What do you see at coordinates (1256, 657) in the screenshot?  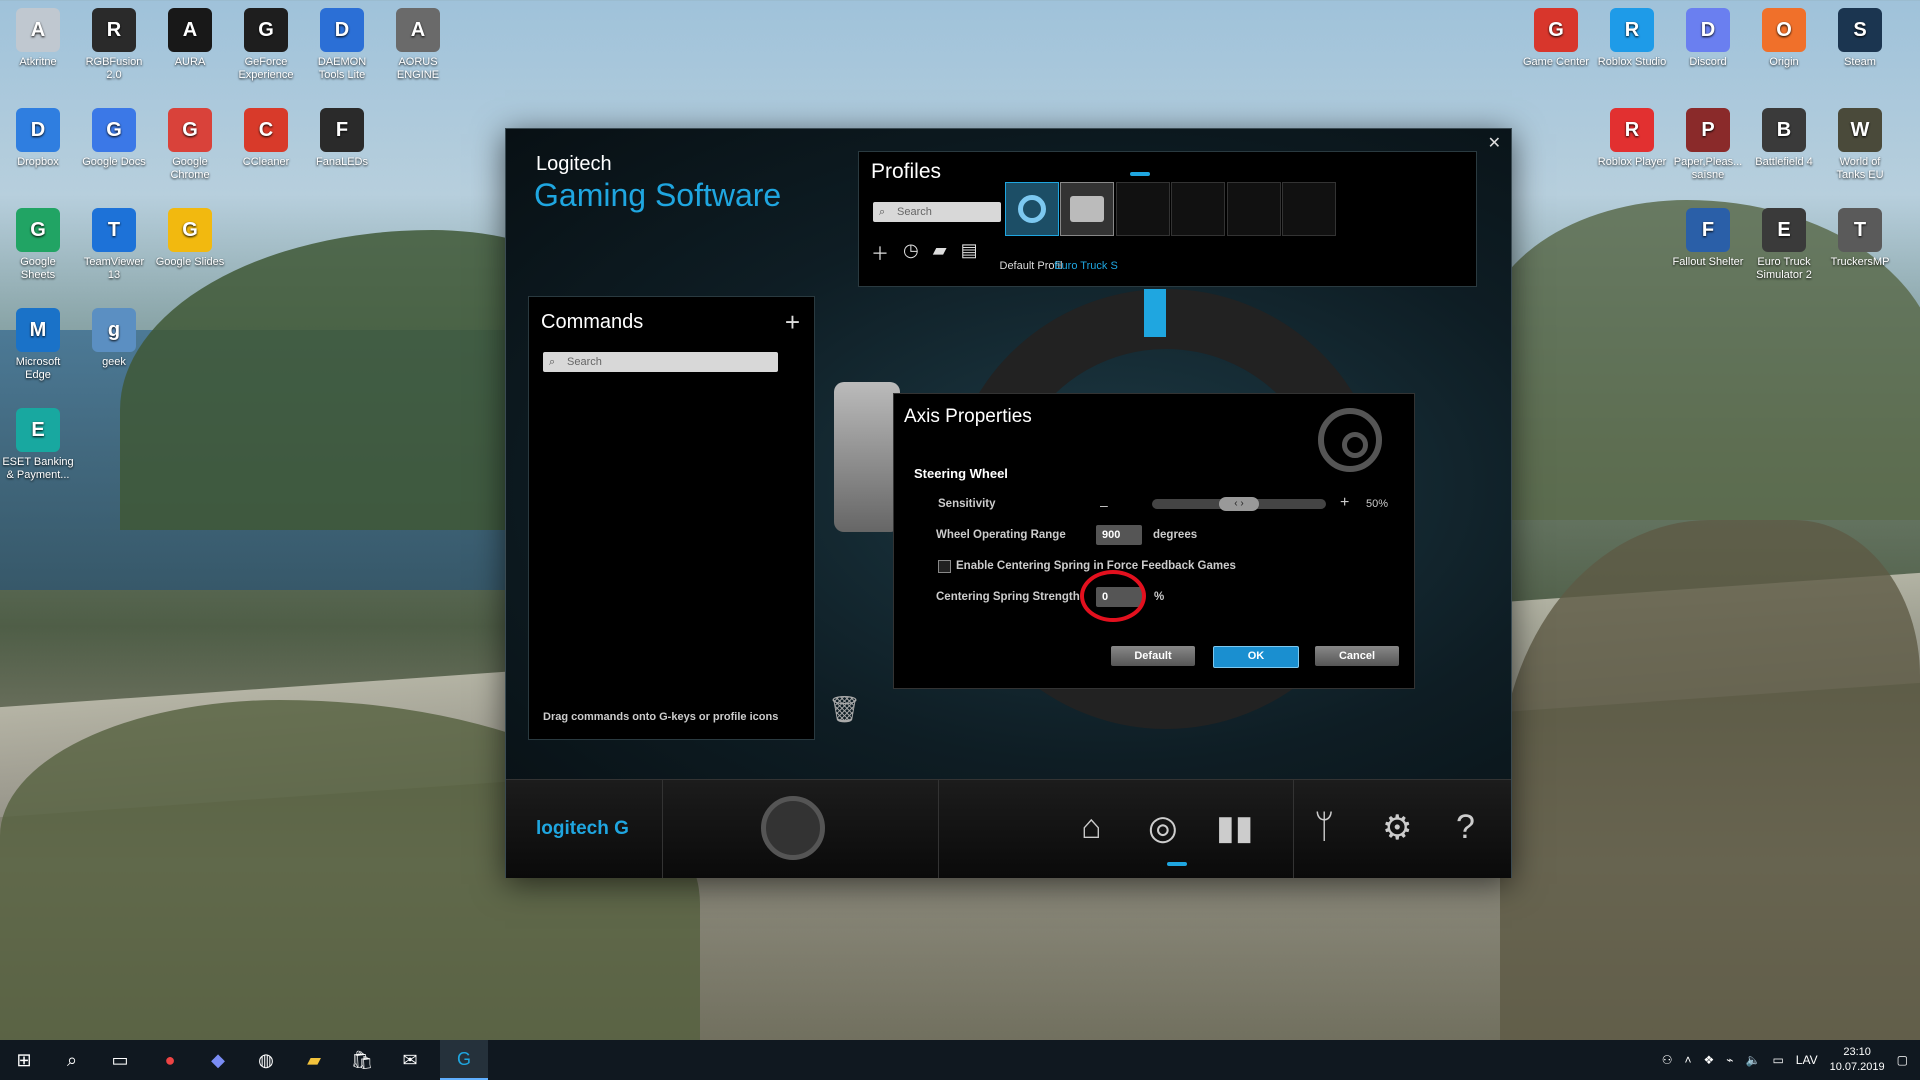 I see `ok-button: OK` at bounding box center [1256, 657].